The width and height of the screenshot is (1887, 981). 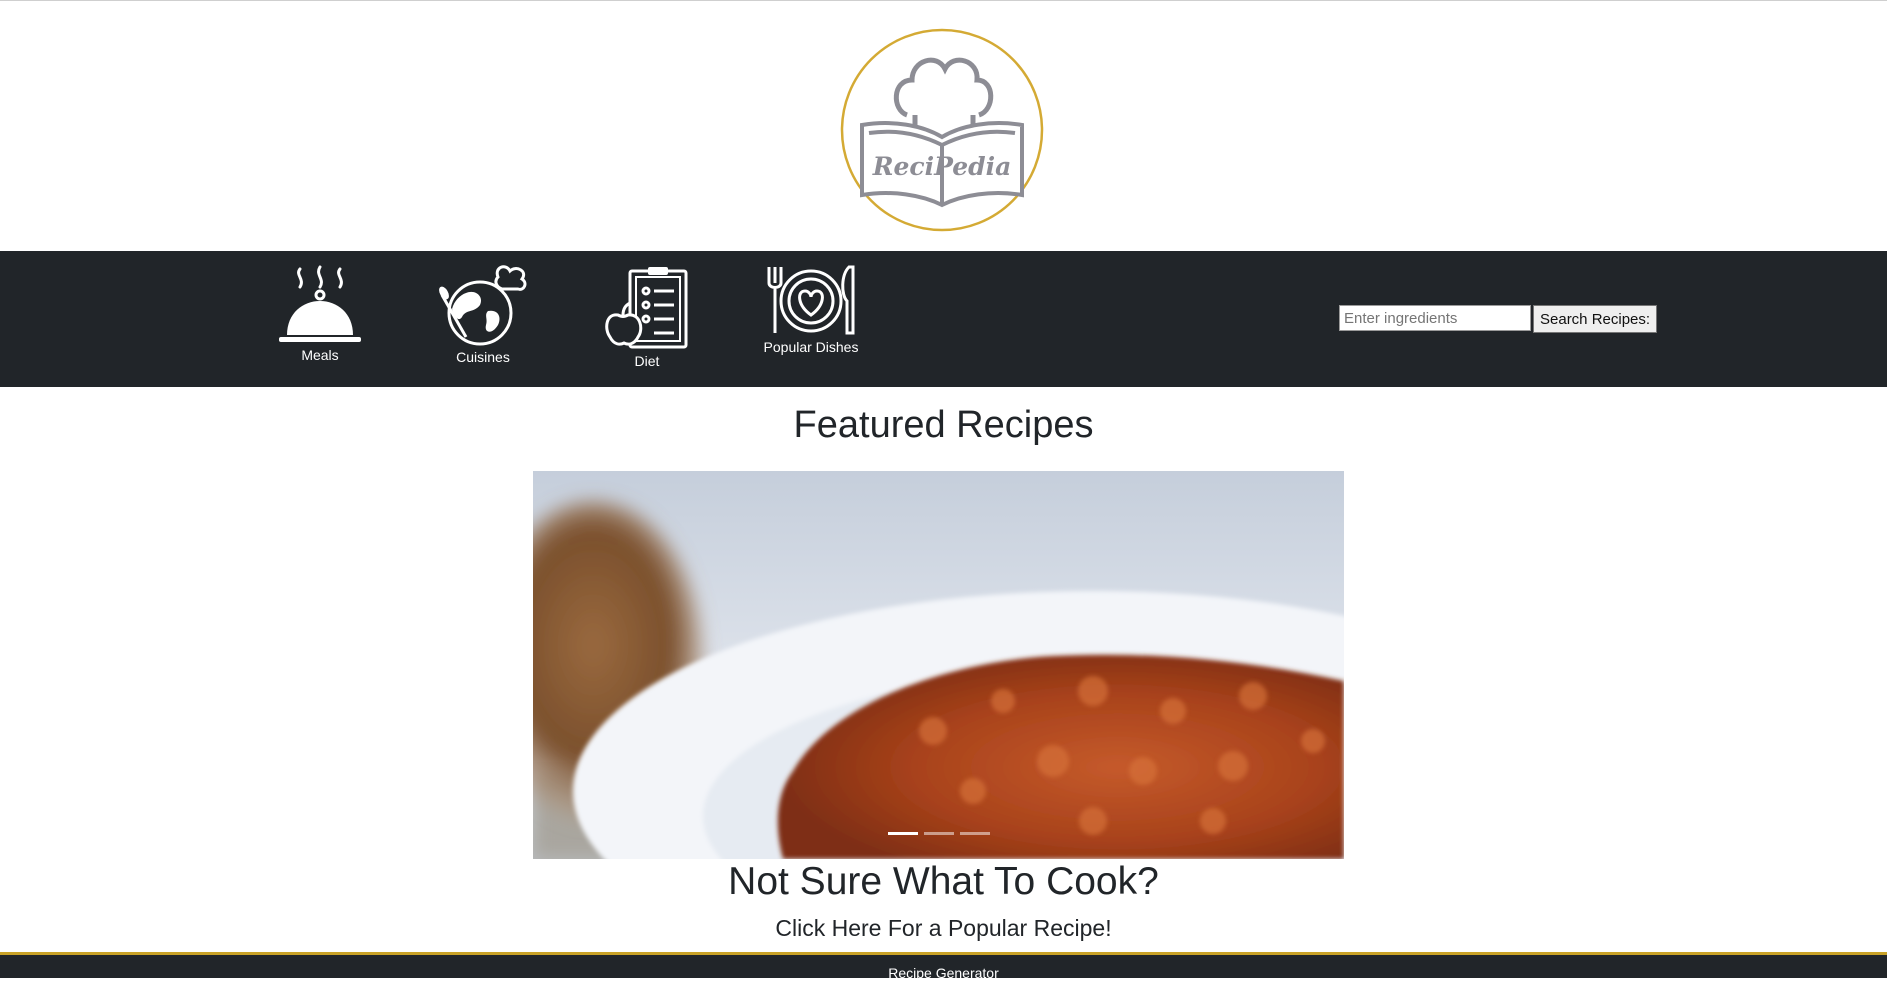 What do you see at coordinates (811, 347) in the screenshot?
I see `nav-label-popular-dishes: Popular Dishes` at bounding box center [811, 347].